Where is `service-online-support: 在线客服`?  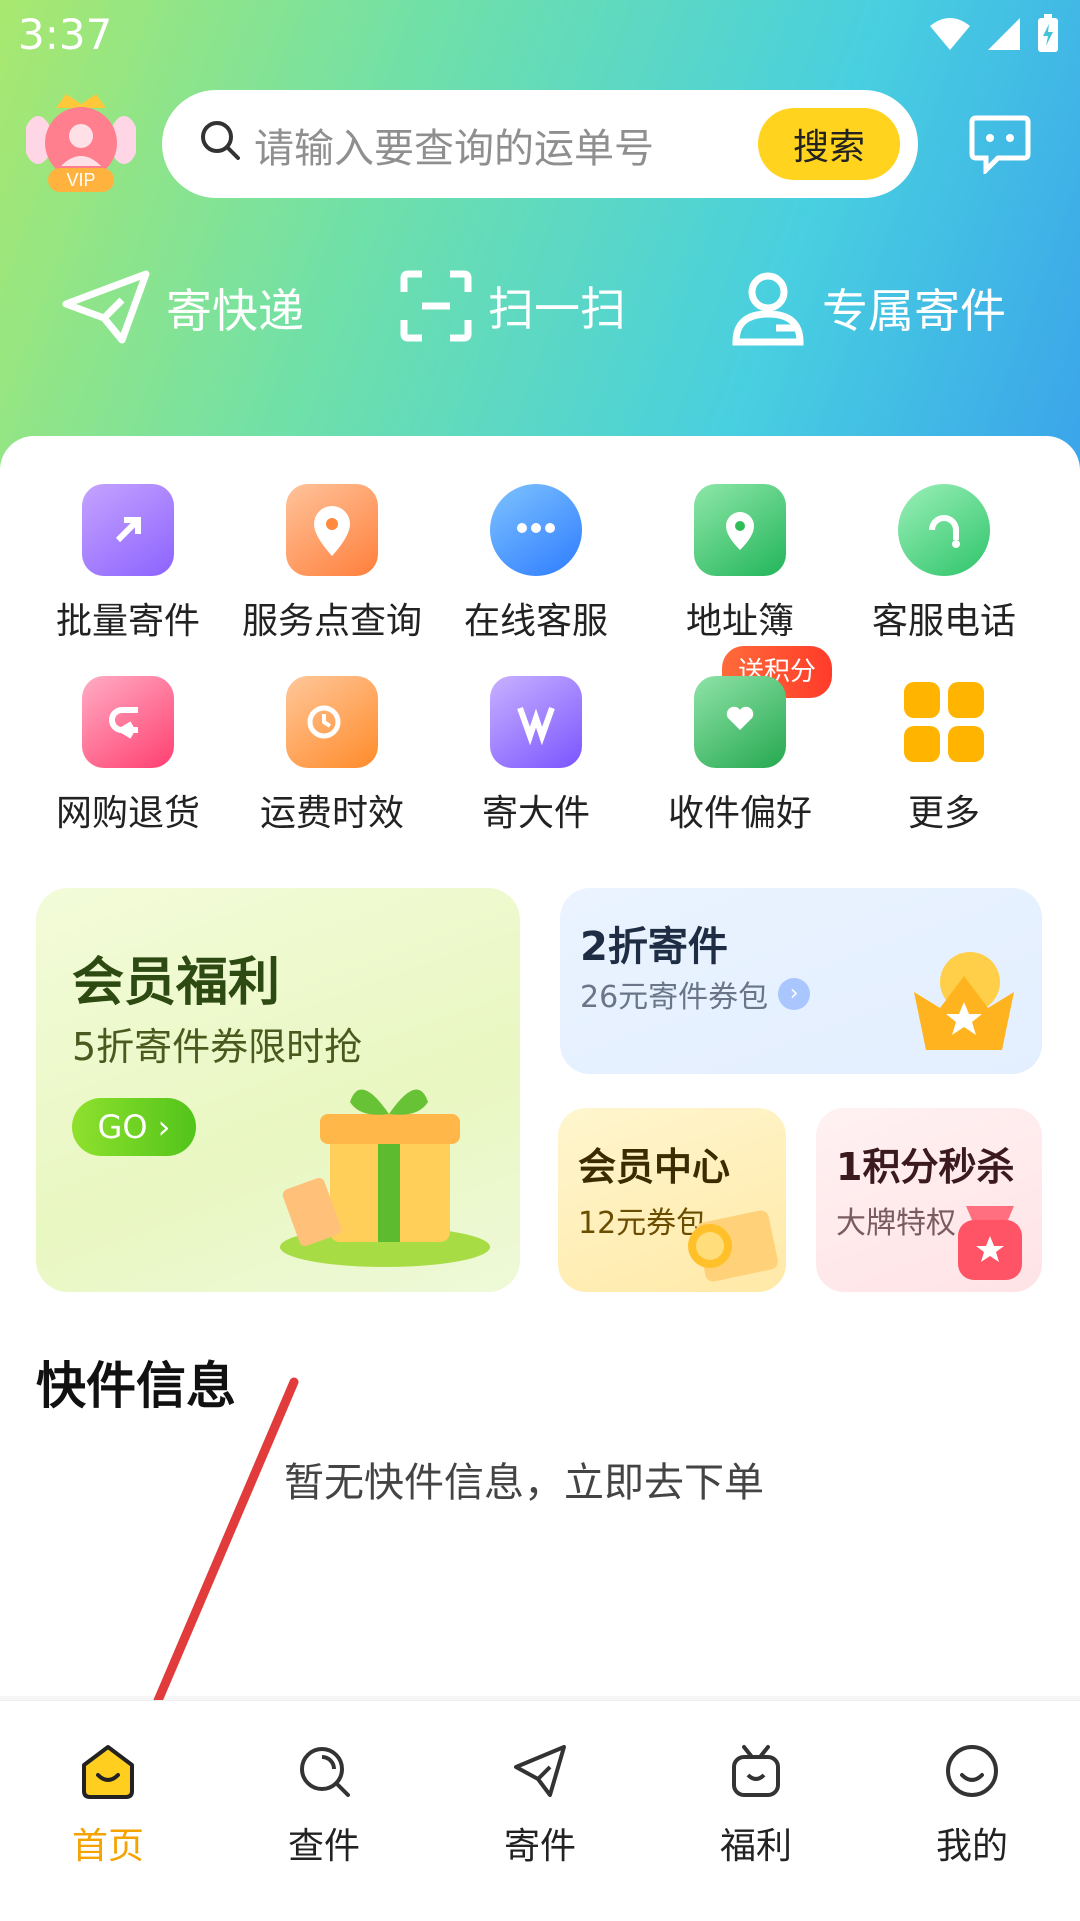
service-online-support: 在线客服 is located at coordinates (536, 564).